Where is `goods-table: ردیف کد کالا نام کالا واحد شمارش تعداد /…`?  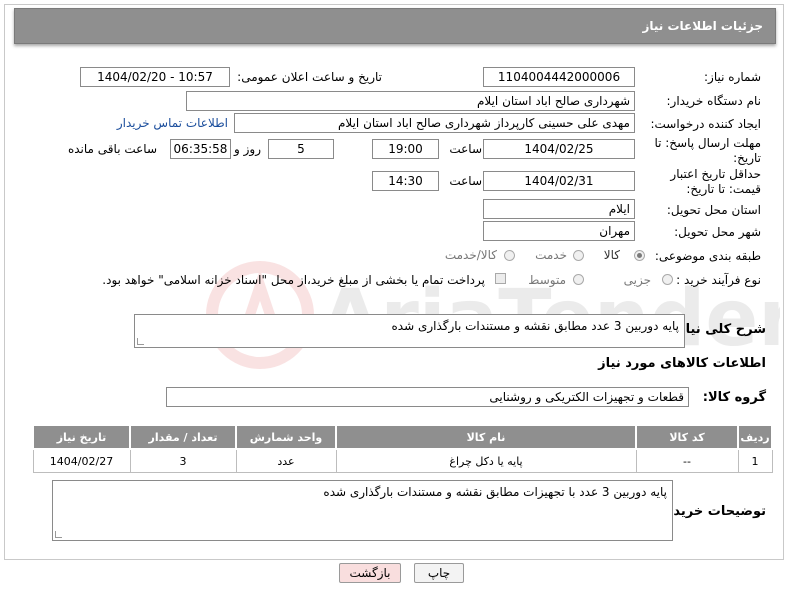 goods-table: ردیف کد کالا نام کالا واحد شمارش تعداد /… is located at coordinates (402, 448).